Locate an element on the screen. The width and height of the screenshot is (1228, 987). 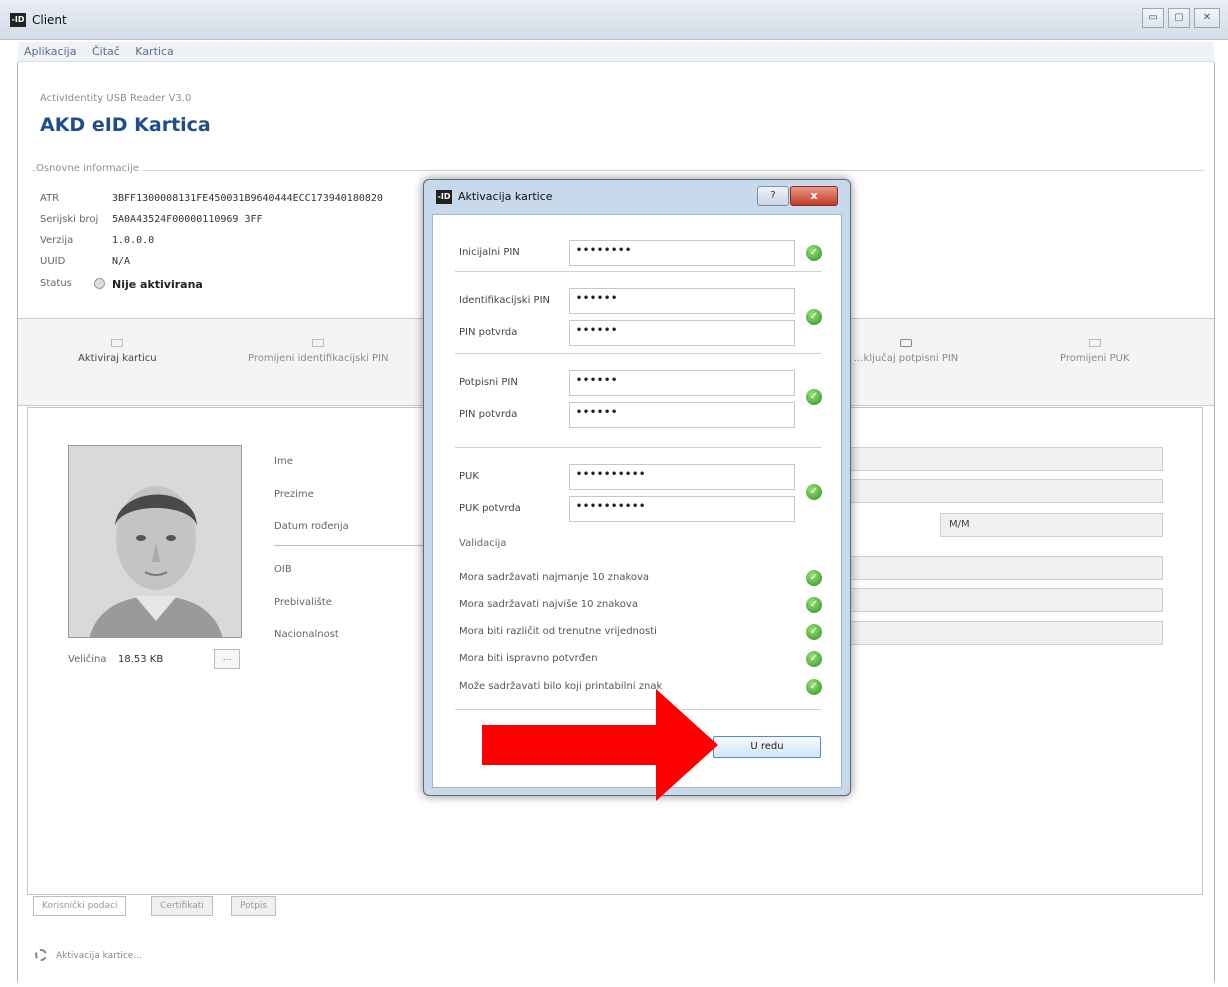
dialog-close-button: x is located at coordinates (814, 196).